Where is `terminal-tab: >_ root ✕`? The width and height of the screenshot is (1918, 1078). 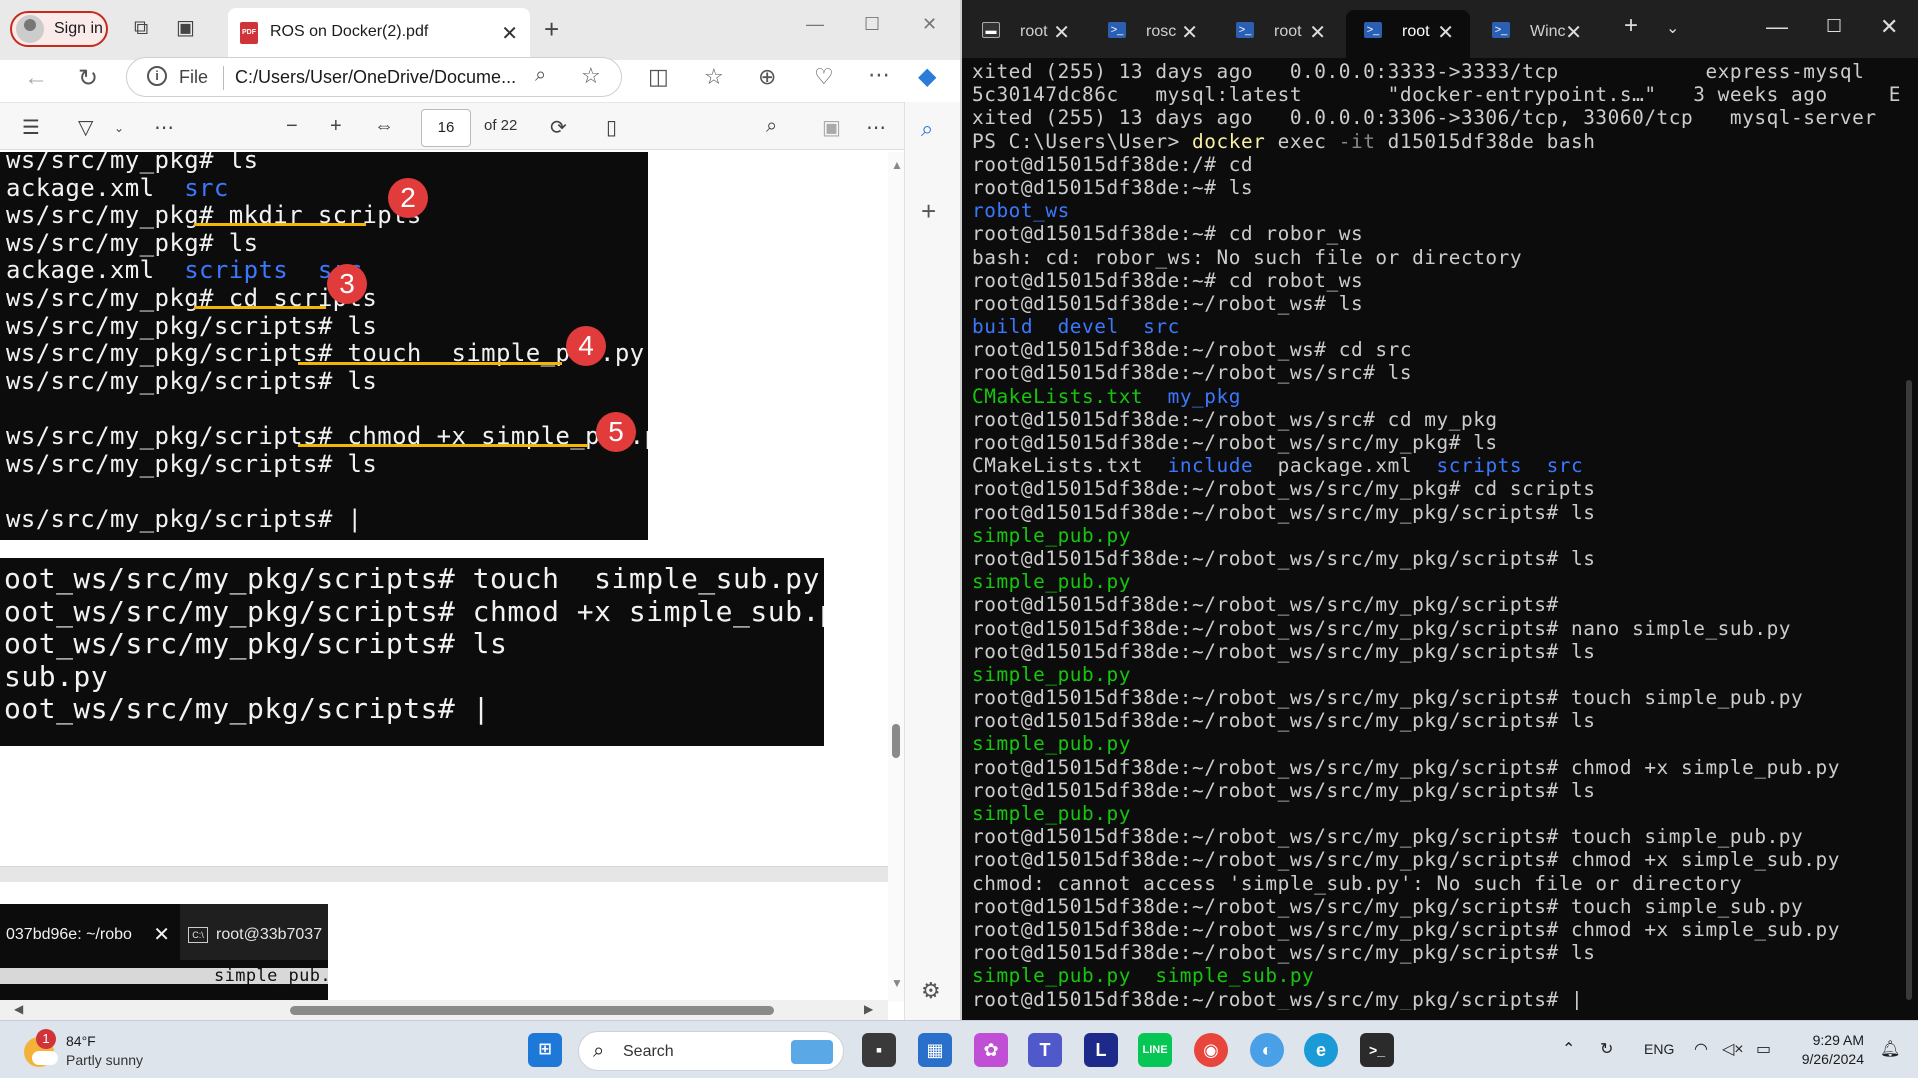 terminal-tab: >_ root ✕ is located at coordinates (1280, 34).